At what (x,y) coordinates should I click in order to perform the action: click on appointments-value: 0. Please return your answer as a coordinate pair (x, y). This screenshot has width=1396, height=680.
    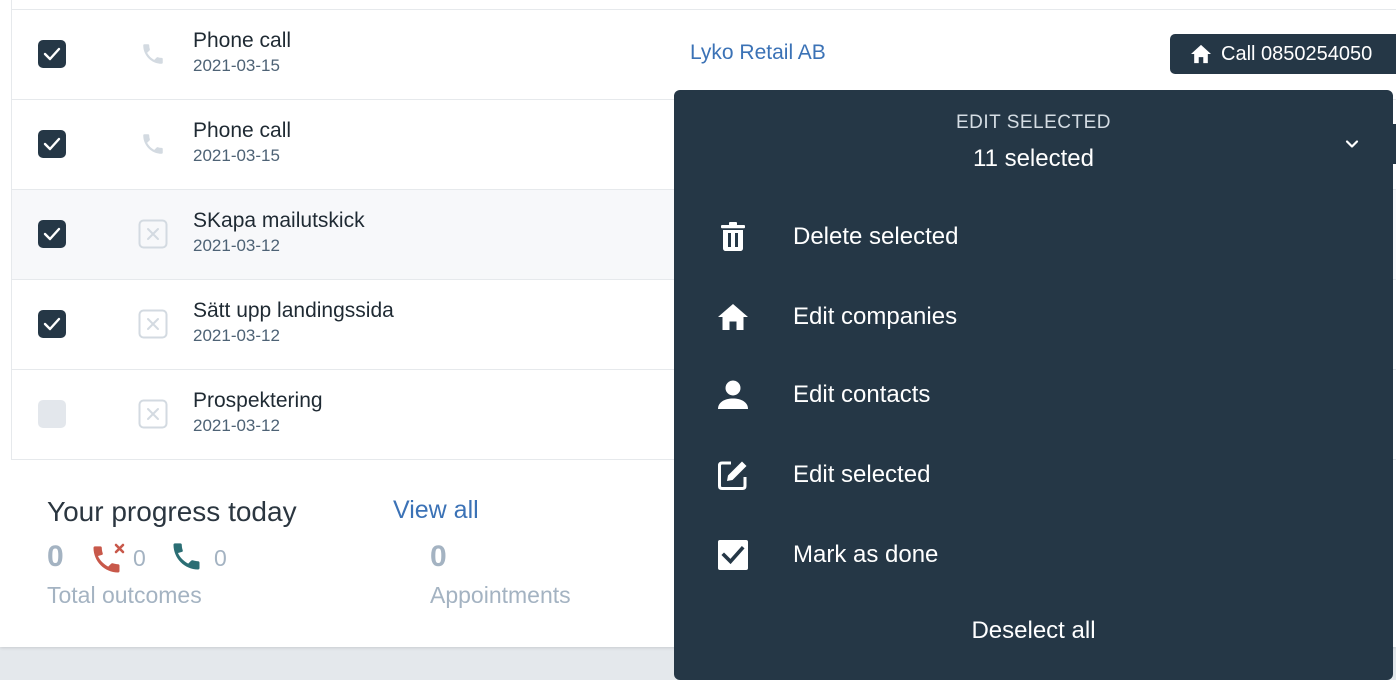
    Looking at the image, I should click on (438, 556).